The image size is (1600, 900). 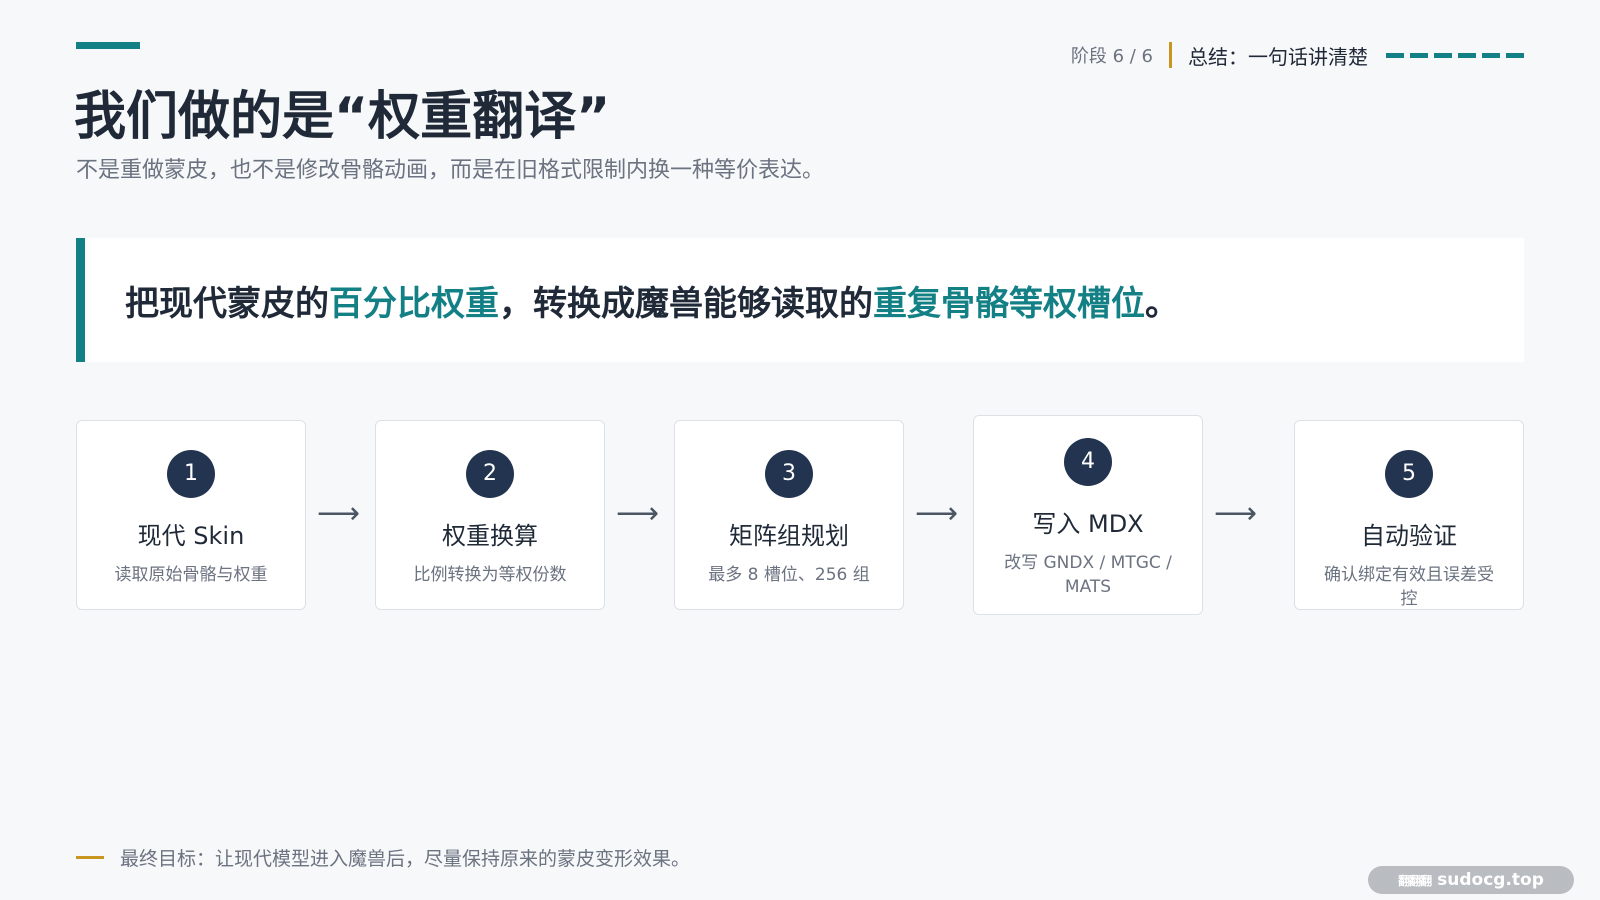 What do you see at coordinates (1278, 56) in the screenshot?
I see `stage-label: 总结：一句话讲清楚` at bounding box center [1278, 56].